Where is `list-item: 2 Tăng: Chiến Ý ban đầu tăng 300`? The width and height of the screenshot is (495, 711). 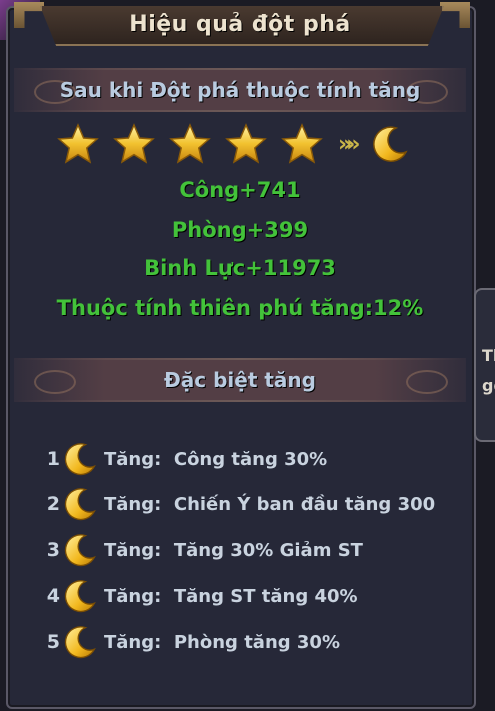 list-item: 2 Tăng: Chiến Ý ban đầu tăng 300 is located at coordinates (237, 504).